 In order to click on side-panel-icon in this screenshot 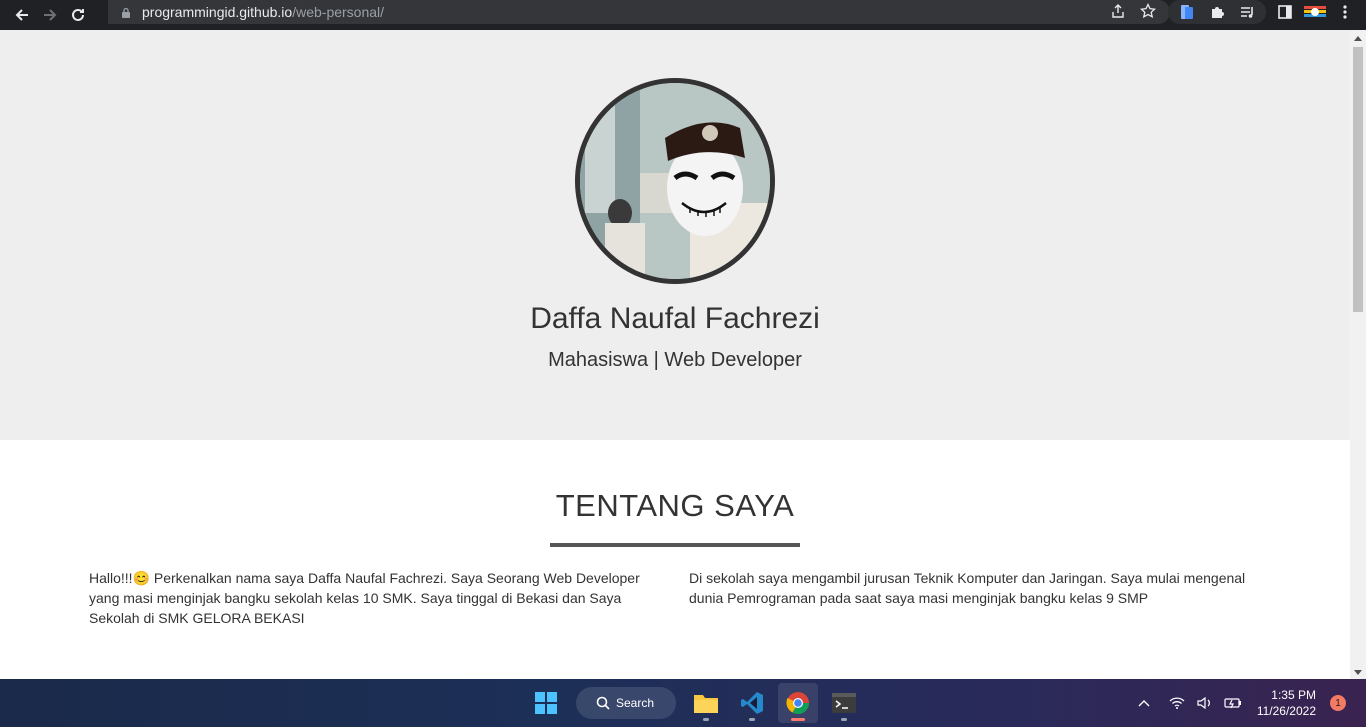, I will do `click(1285, 12)`.